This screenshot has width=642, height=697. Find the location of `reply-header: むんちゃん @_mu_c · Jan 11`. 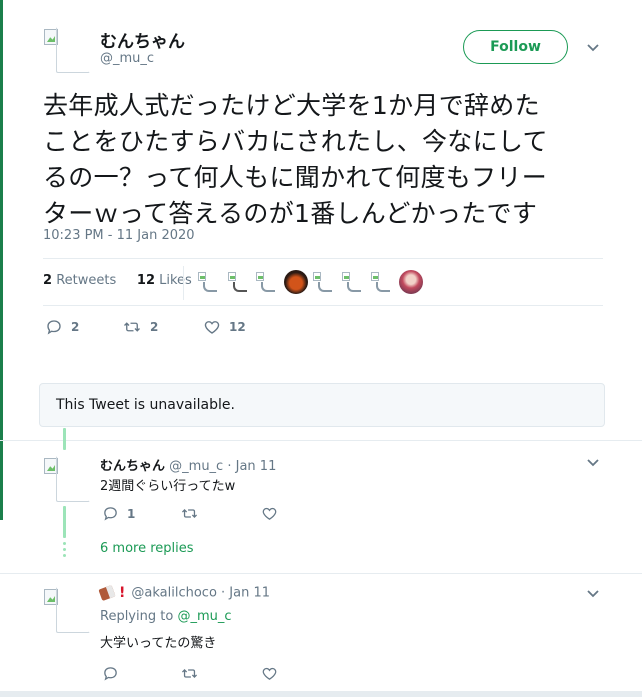

reply-header: むんちゃん @_mu_c · Jan 11 is located at coordinates (188, 464).